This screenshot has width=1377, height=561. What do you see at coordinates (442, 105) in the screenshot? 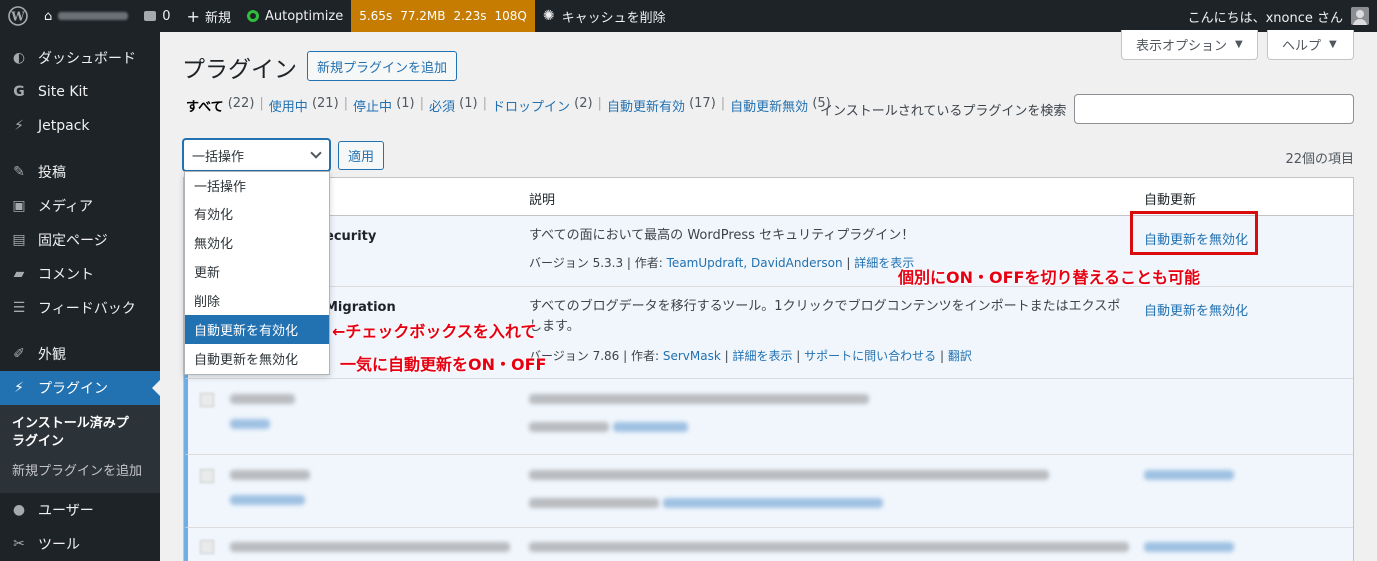
I see `filter-mustuse: 必須` at bounding box center [442, 105].